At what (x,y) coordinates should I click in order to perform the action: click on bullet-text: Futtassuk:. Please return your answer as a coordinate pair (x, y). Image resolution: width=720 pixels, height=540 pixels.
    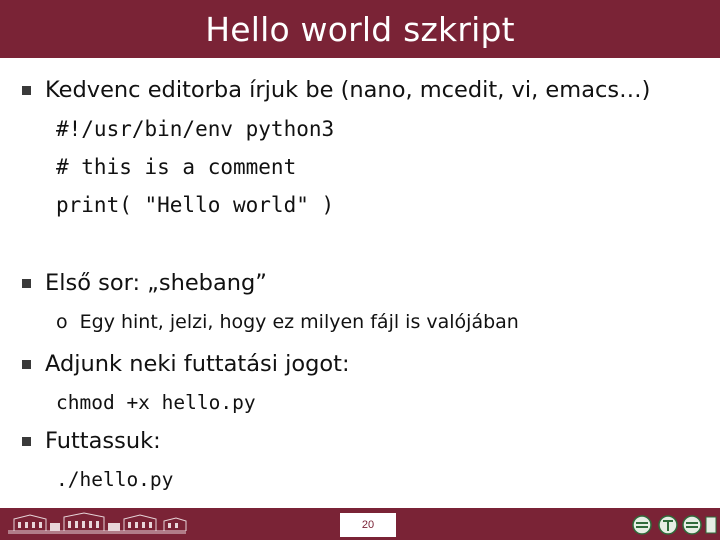
    Looking at the image, I should click on (103, 441).